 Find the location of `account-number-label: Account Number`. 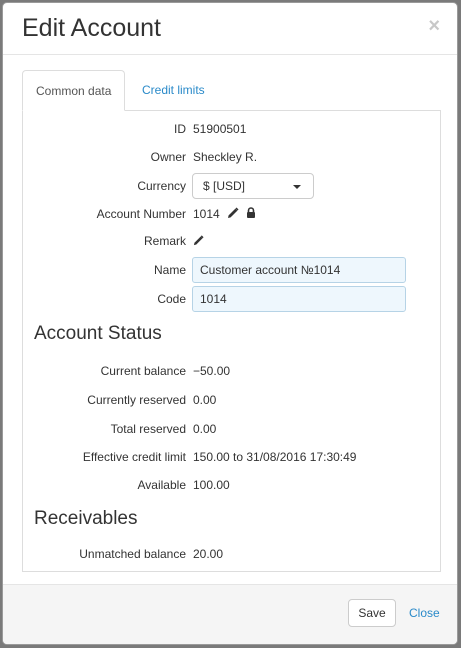

account-number-label: Account Number is located at coordinates (141, 214).